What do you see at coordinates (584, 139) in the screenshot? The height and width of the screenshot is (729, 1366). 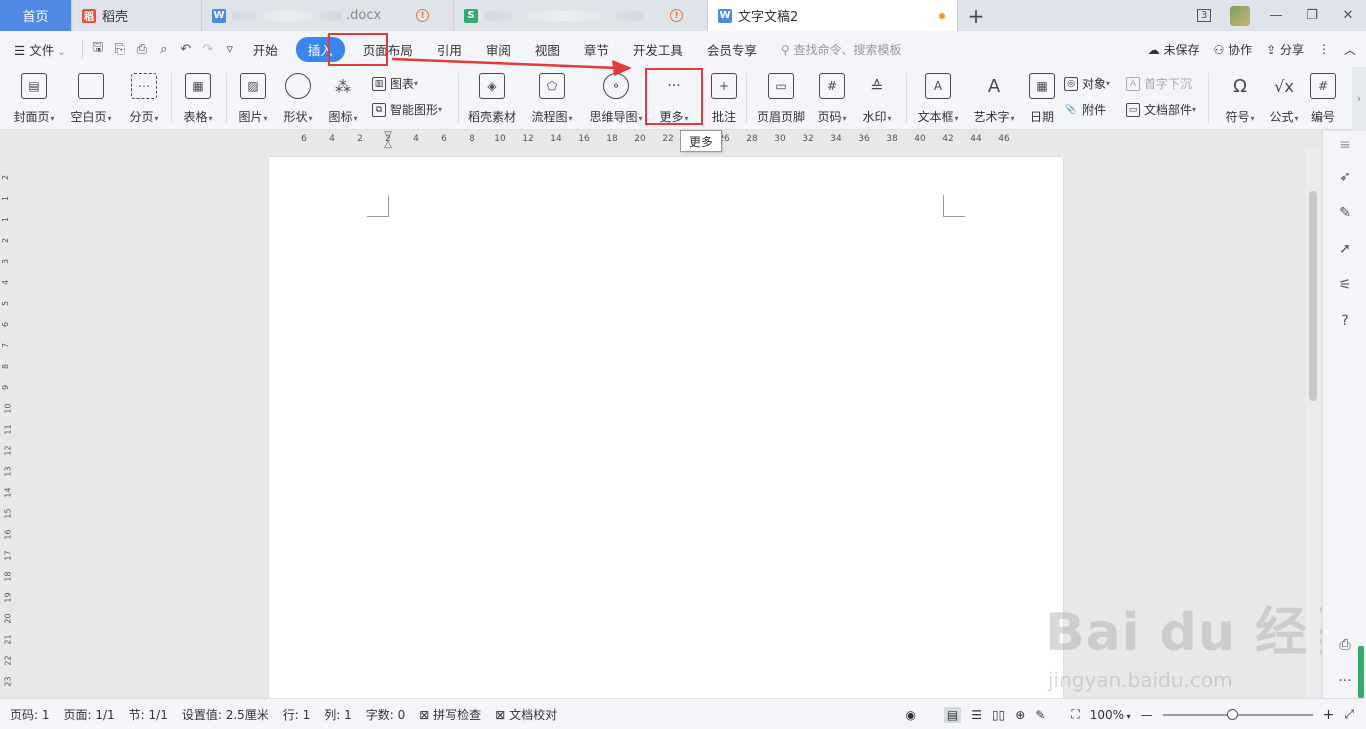 I see `ruler-tick: 16` at bounding box center [584, 139].